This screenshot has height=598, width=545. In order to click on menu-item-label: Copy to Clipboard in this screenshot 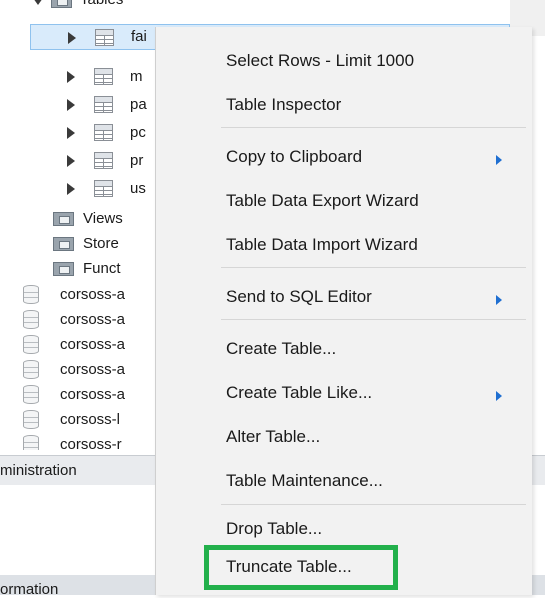, I will do `click(294, 156)`.